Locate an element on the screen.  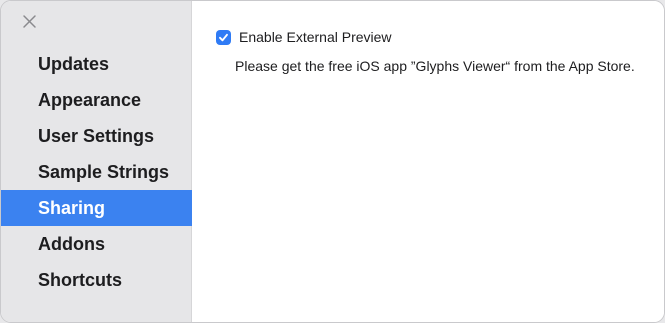
sidebar-item-addons: Addons is located at coordinates (96, 244).